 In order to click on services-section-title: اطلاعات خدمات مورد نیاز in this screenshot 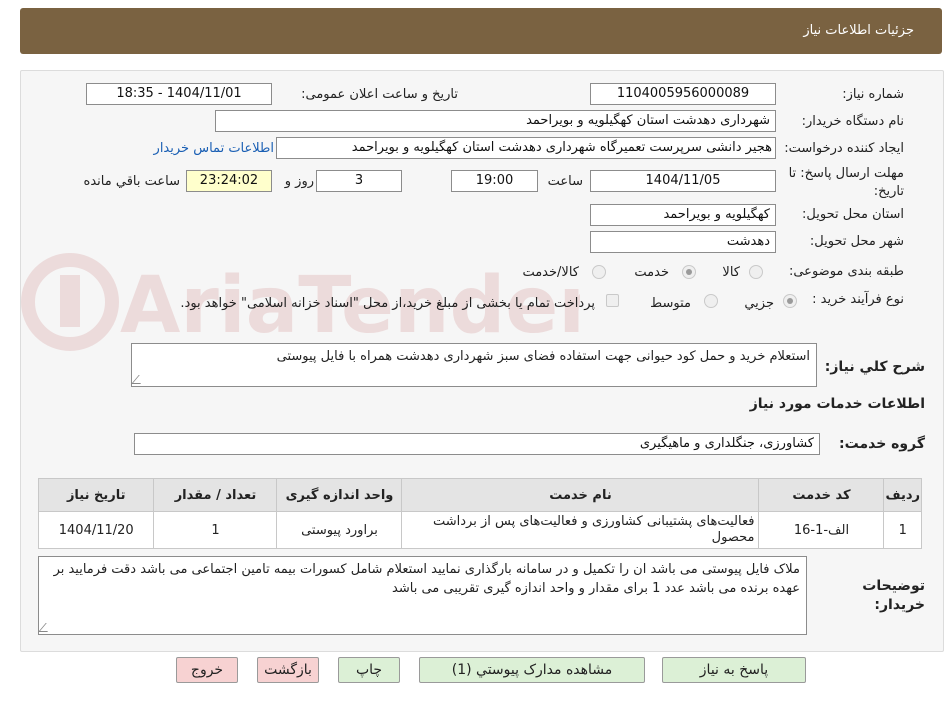, I will do `click(837, 404)`.